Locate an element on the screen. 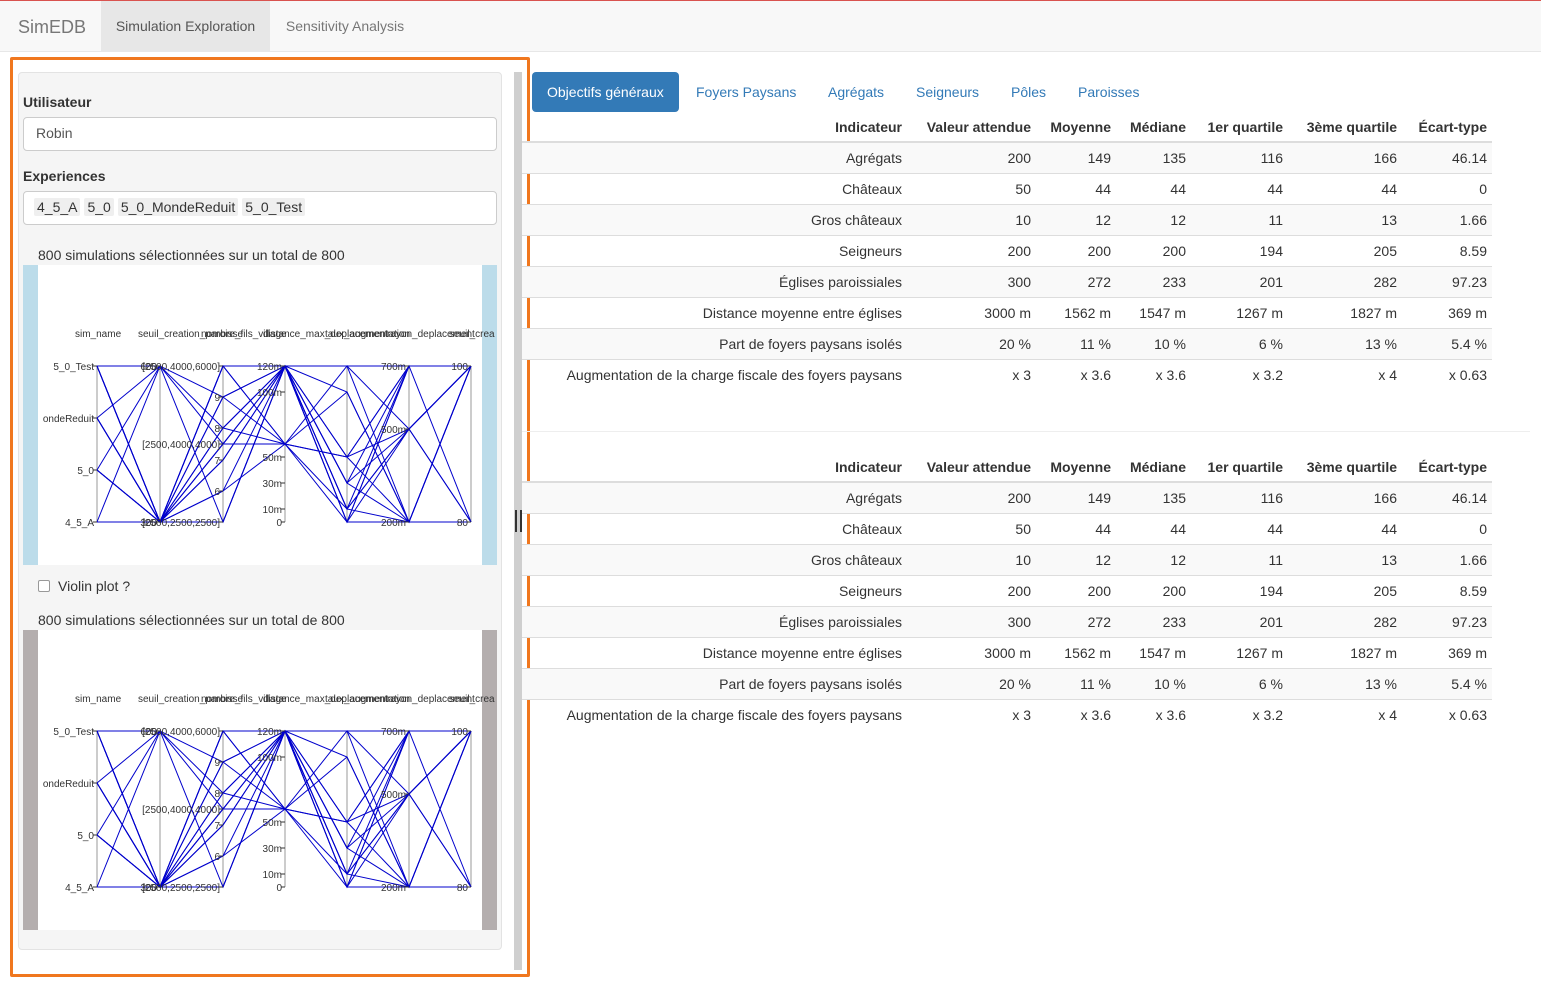 The height and width of the screenshot is (990, 1541). column-header: Écart-type is located at coordinates (1447, 127).